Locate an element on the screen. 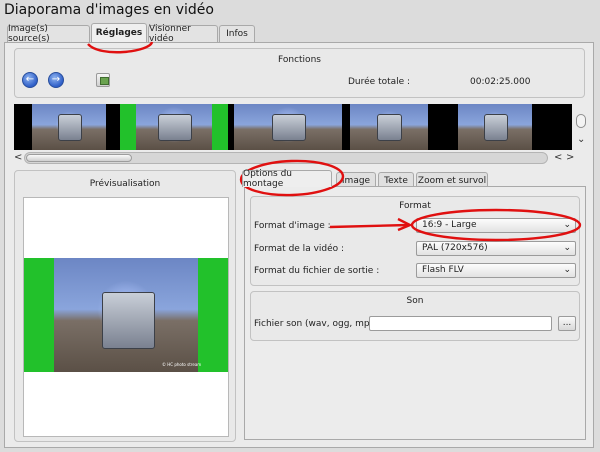 The height and width of the screenshot is (452, 600). tab-reglages: Réglages is located at coordinates (119, 32).